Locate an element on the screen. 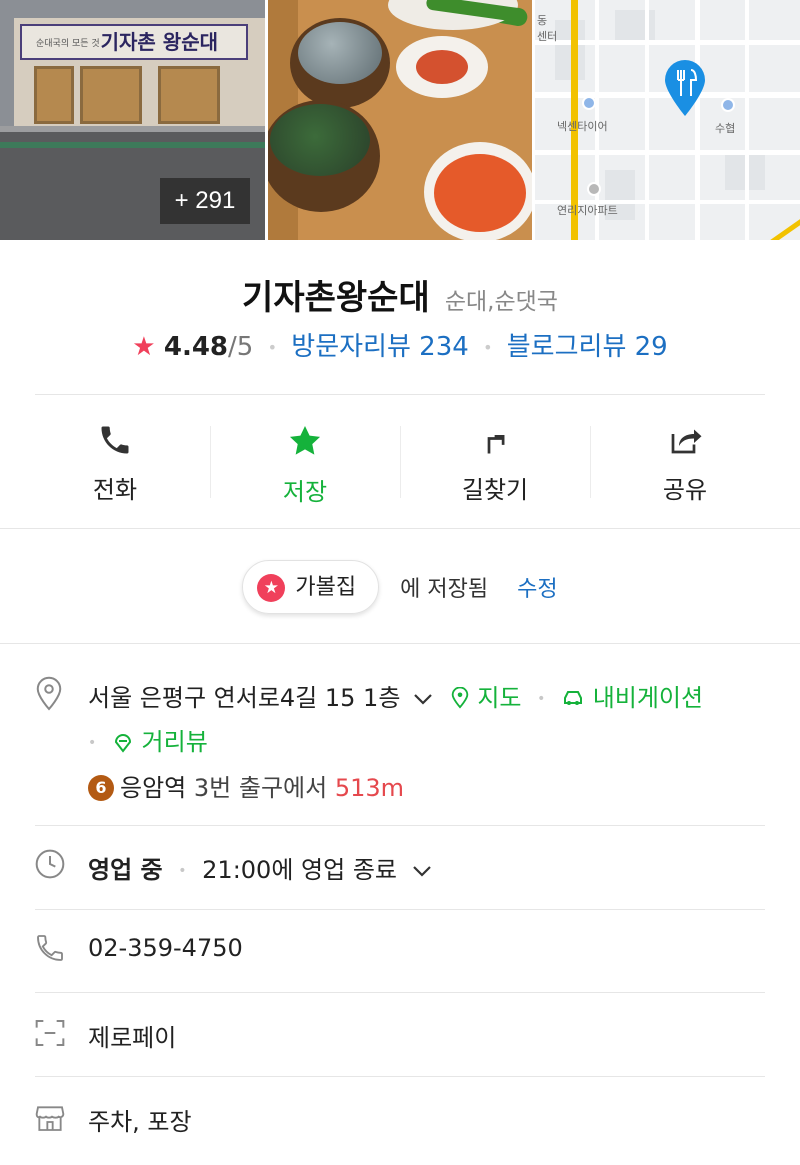 The height and width of the screenshot is (1165, 800). rating-row: ★ 4.48/5 • 방문자리뷰 234 • 블로그리뷰 29 is located at coordinates (400, 347).